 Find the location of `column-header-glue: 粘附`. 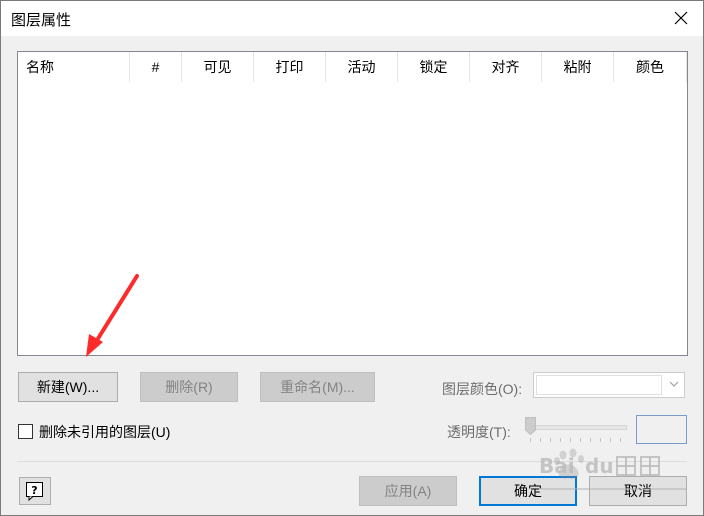

column-header-glue: 粘附 is located at coordinates (578, 67).